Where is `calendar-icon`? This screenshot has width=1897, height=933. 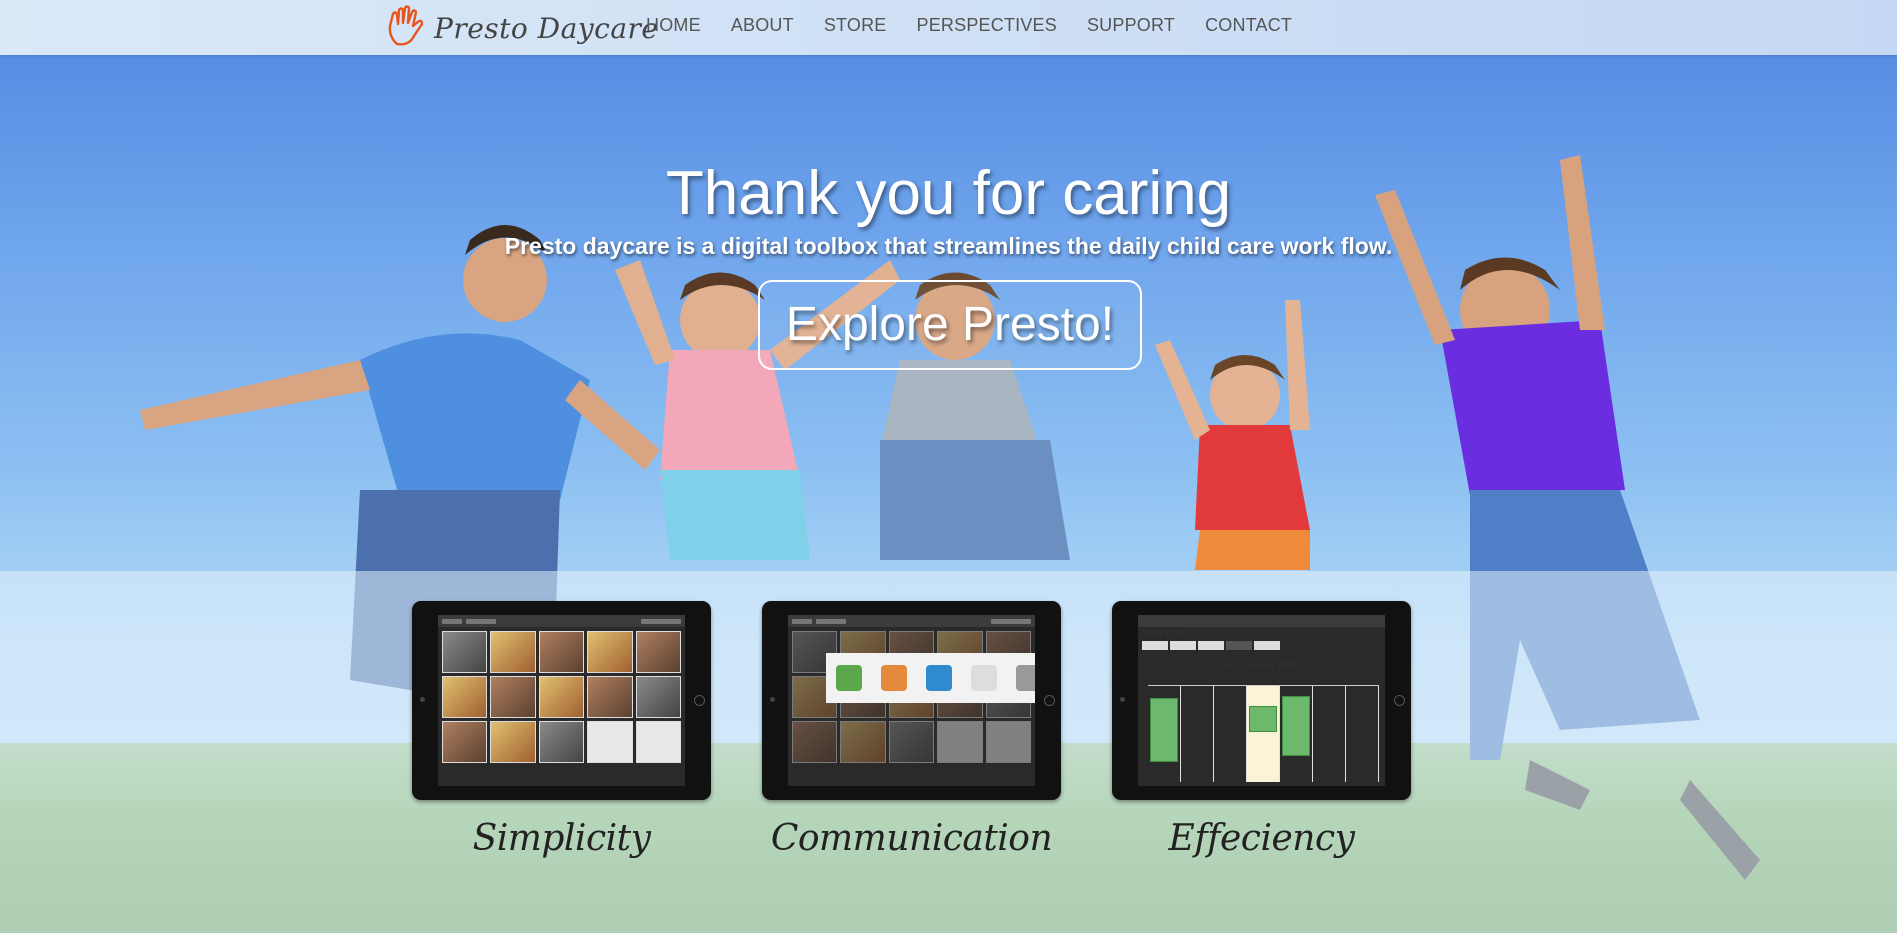 calendar-icon is located at coordinates (893, 678).